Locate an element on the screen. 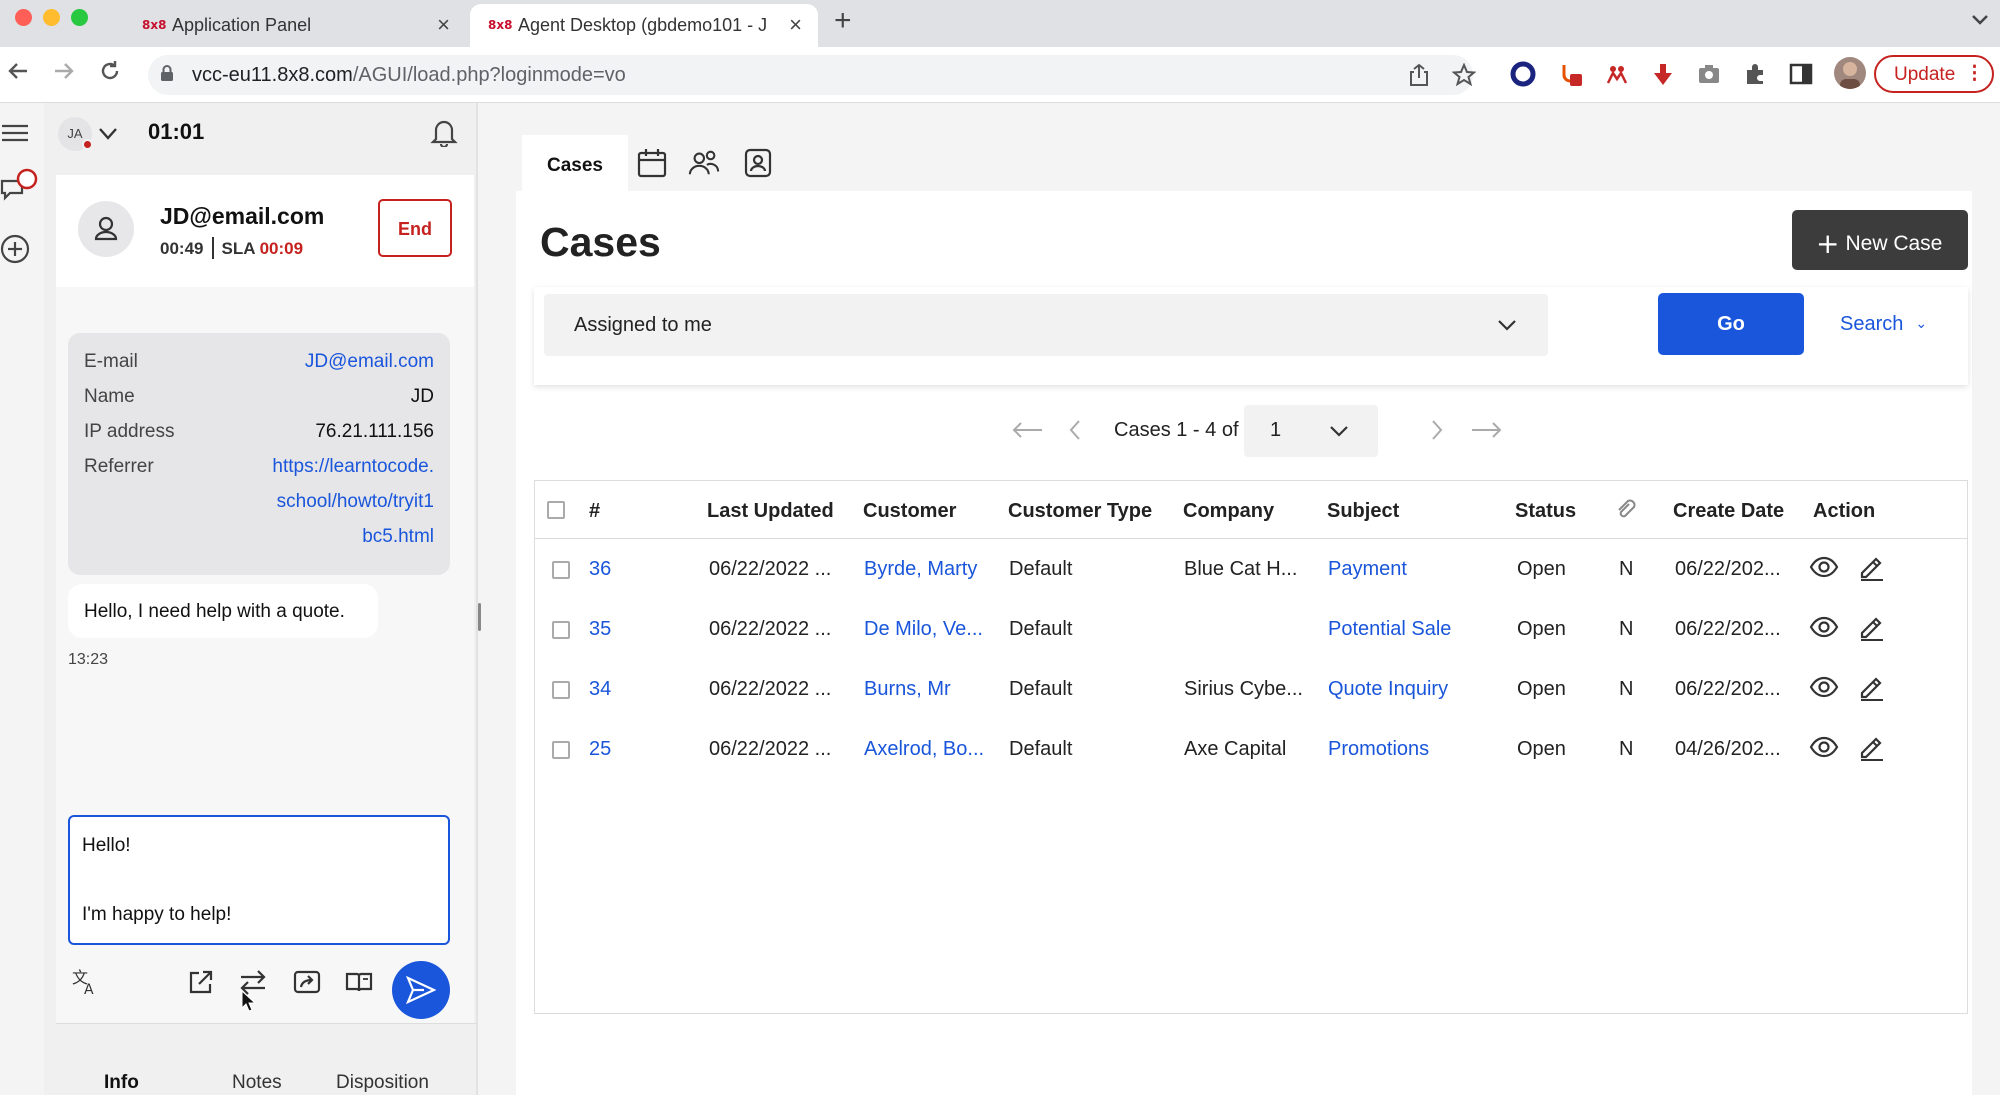 The height and width of the screenshot is (1095, 2000). new-tab-button: + is located at coordinates (843, 21).